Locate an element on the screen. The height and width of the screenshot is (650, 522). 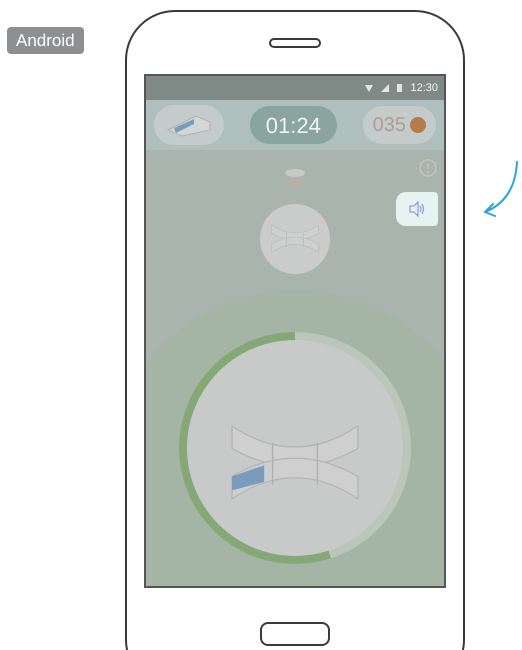
speaker-icon is located at coordinates (417, 209).